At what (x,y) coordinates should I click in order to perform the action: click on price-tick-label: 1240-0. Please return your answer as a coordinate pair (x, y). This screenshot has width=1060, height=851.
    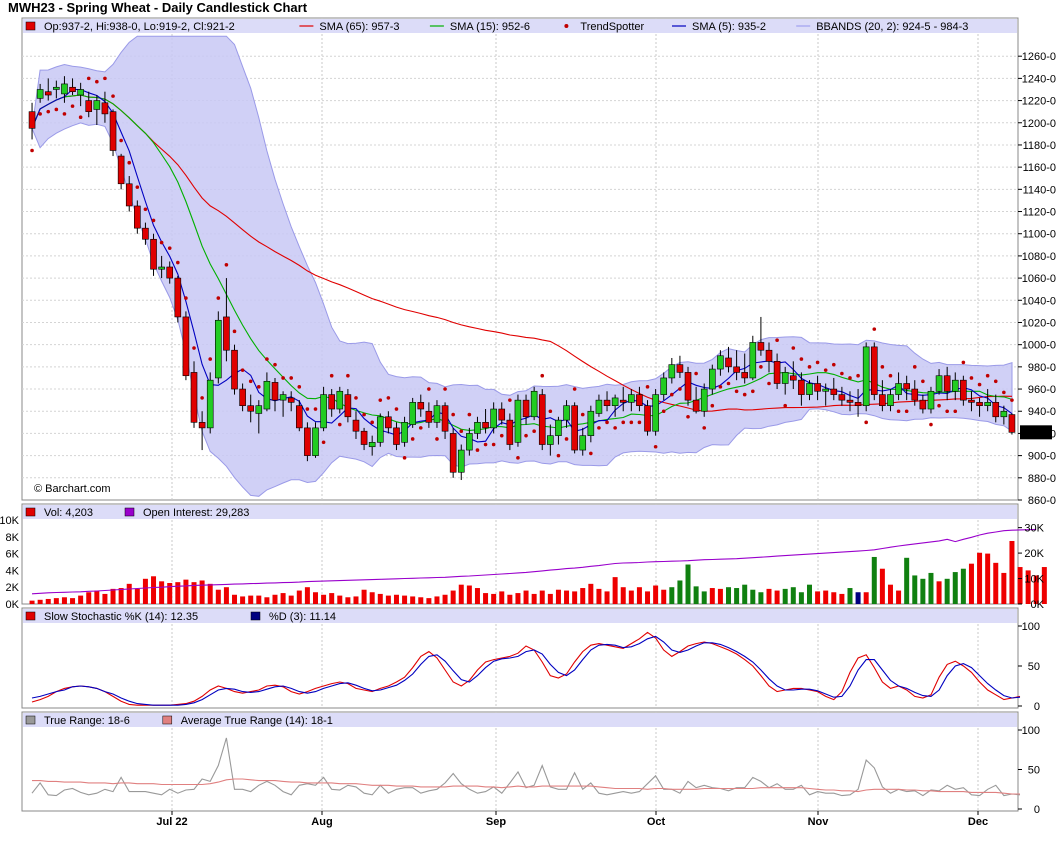
    Looking at the image, I should click on (1039, 79).